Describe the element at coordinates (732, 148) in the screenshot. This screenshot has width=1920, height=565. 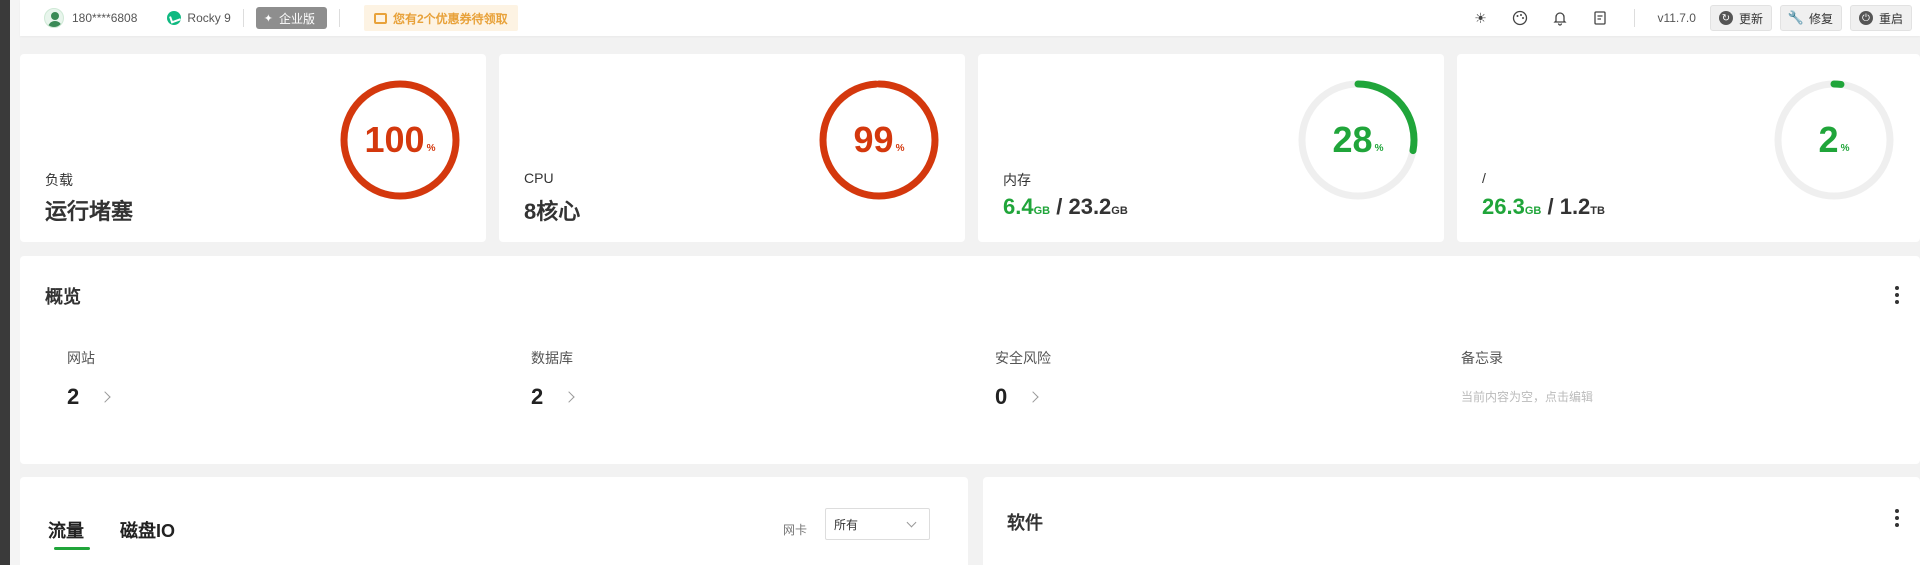
I see `cpu-card: 99% CPU 8核心` at that location.